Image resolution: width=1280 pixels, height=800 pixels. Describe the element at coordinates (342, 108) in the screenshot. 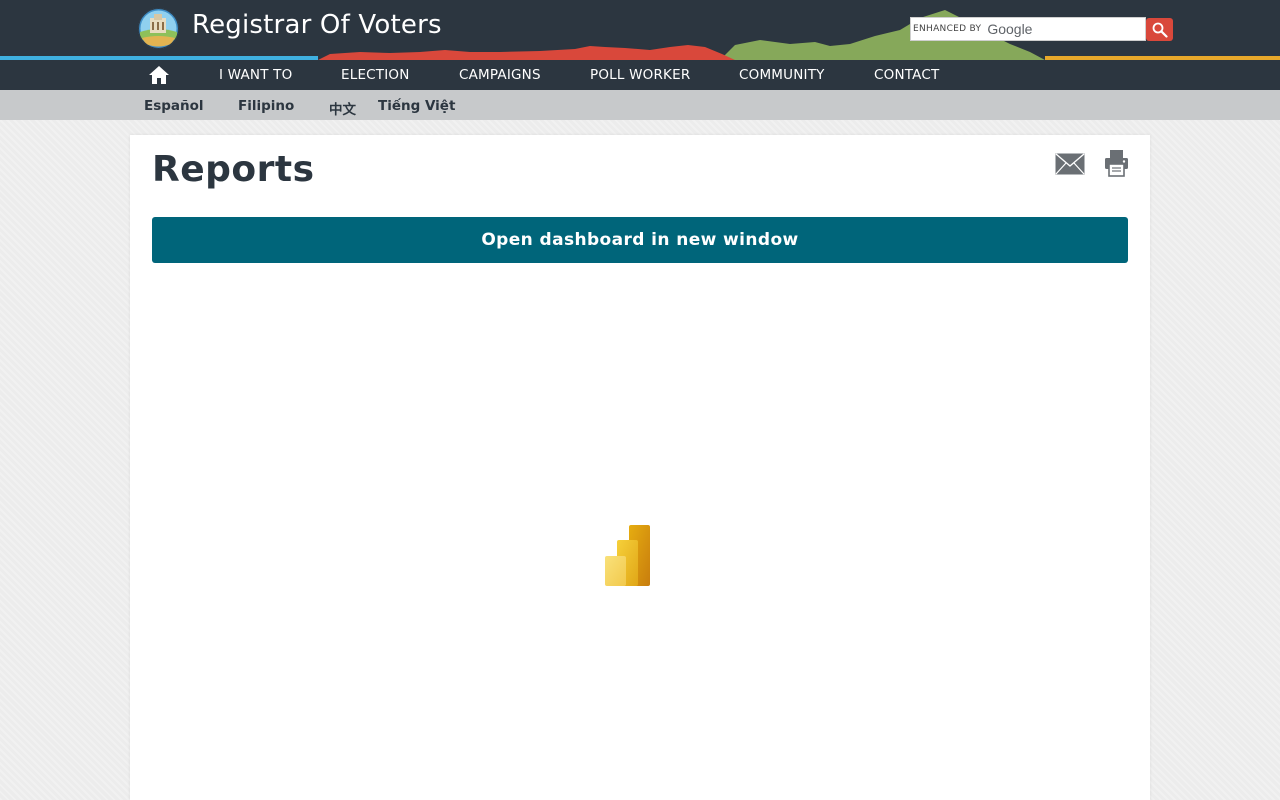

I see `lang-chinese: 中文` at that location.